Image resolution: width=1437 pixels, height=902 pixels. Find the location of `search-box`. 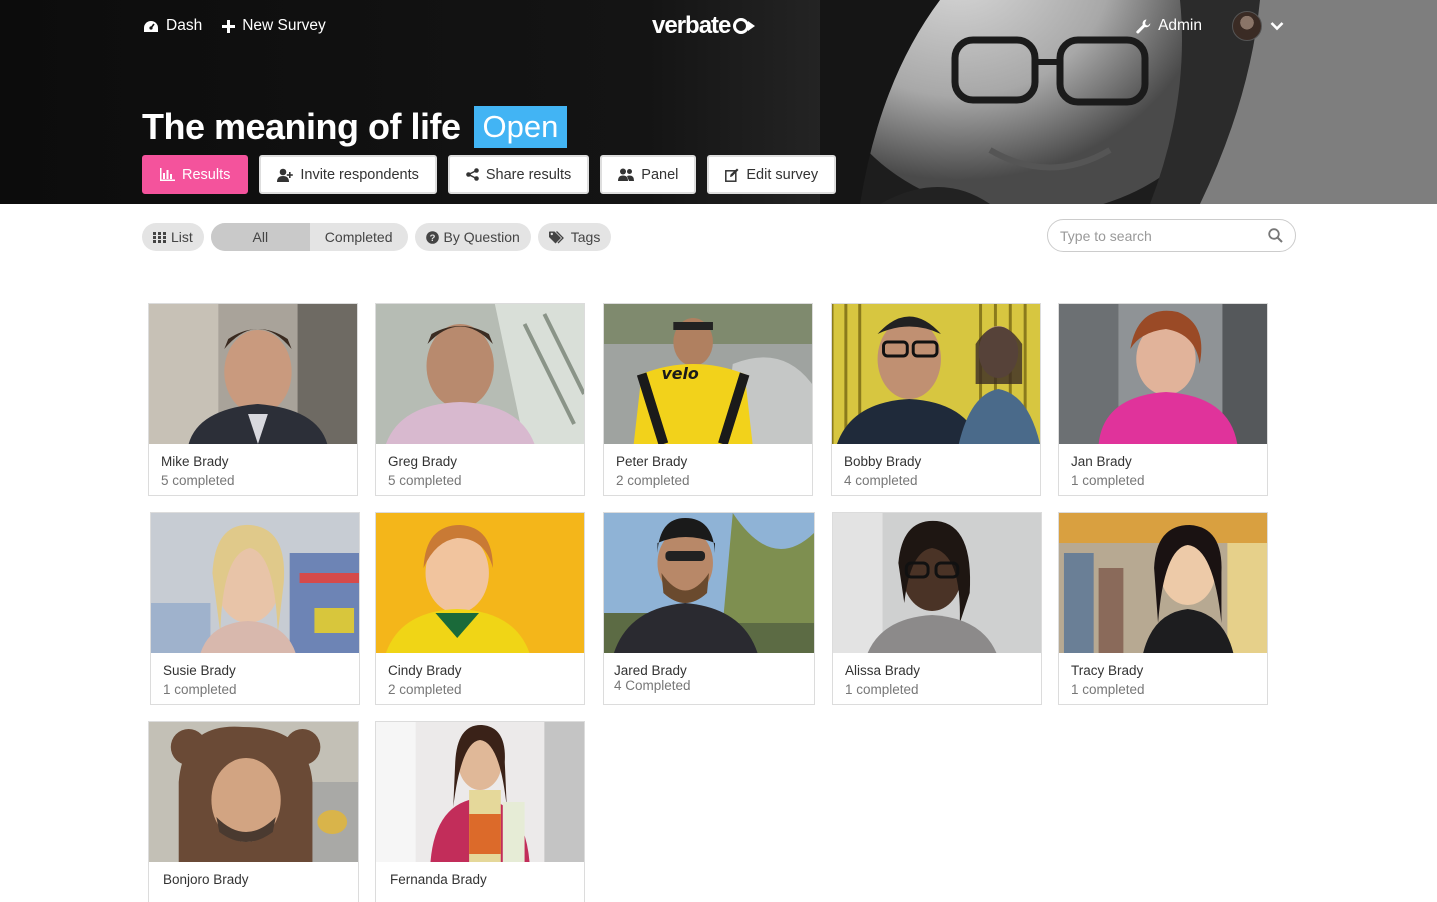

search-box is located at coordinates (1171, 235).